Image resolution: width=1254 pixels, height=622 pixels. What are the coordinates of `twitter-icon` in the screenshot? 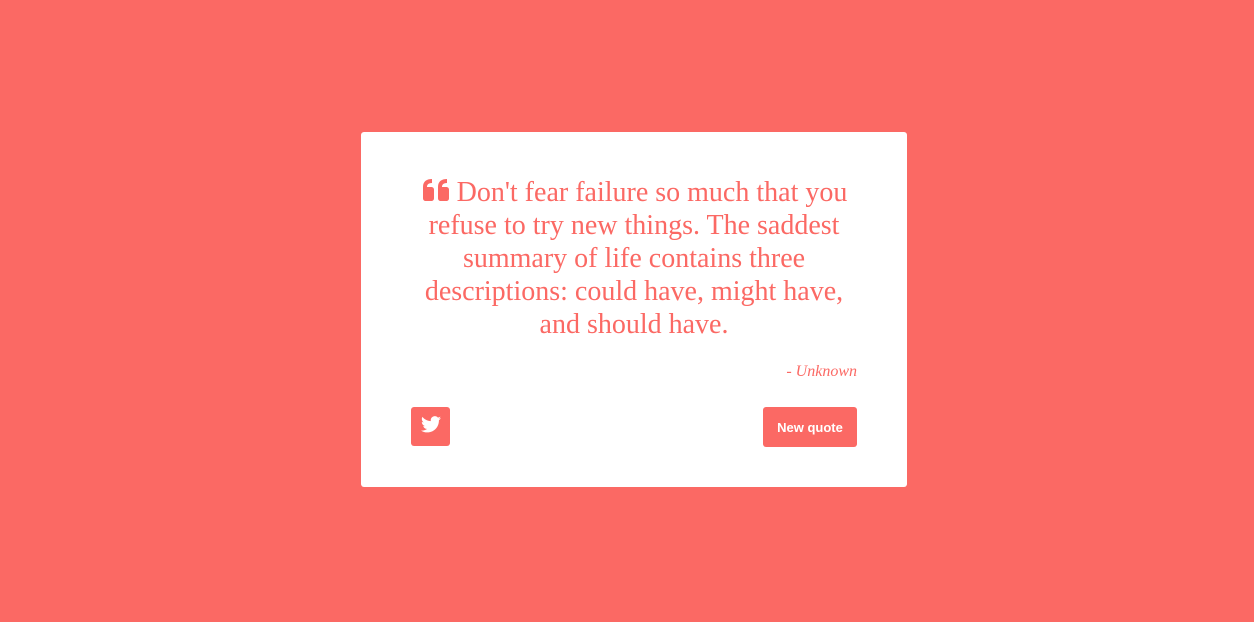 It's located at (430, 426).